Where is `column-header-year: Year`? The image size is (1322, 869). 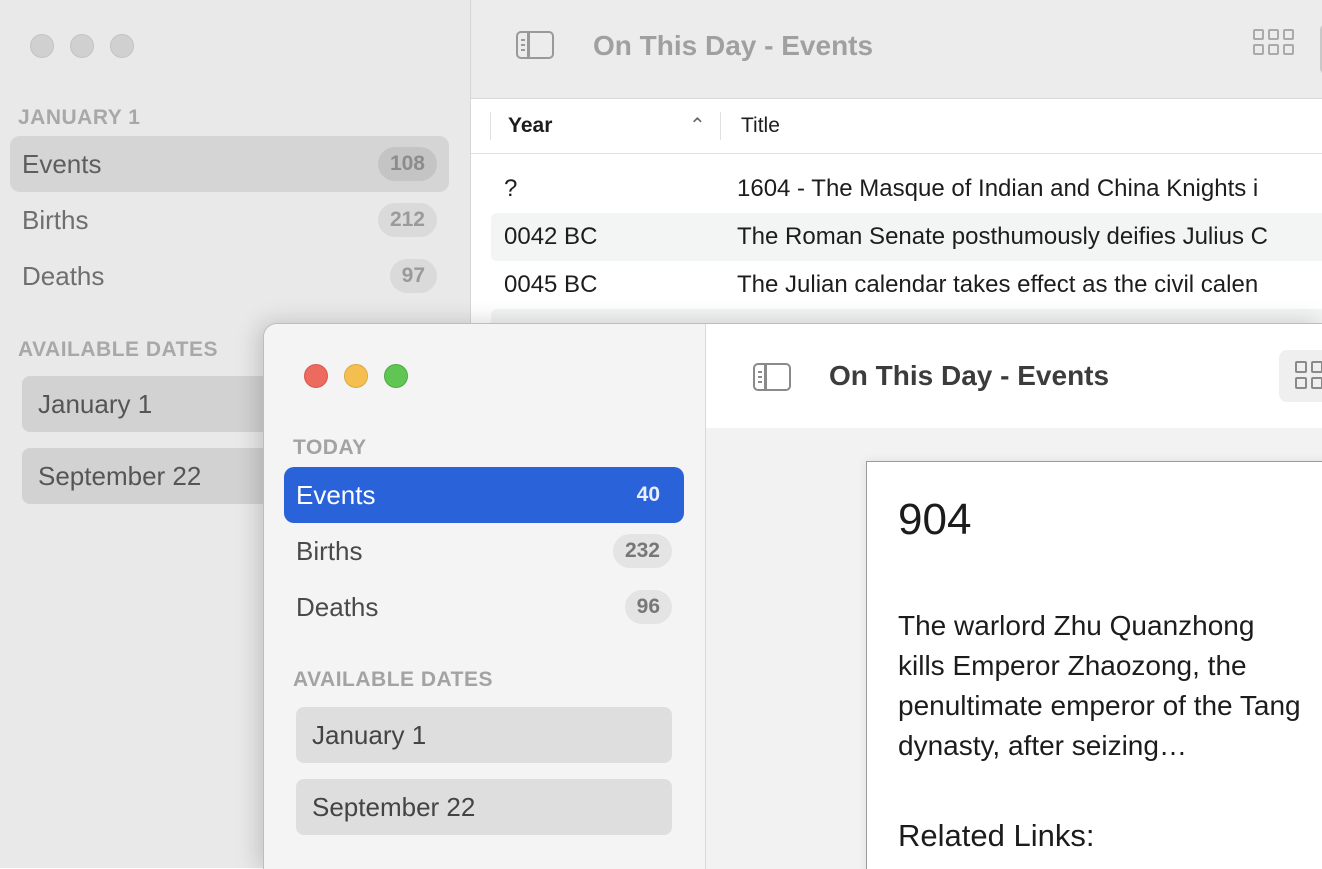 column-header-year: Year is located at coordinates (530, 126).